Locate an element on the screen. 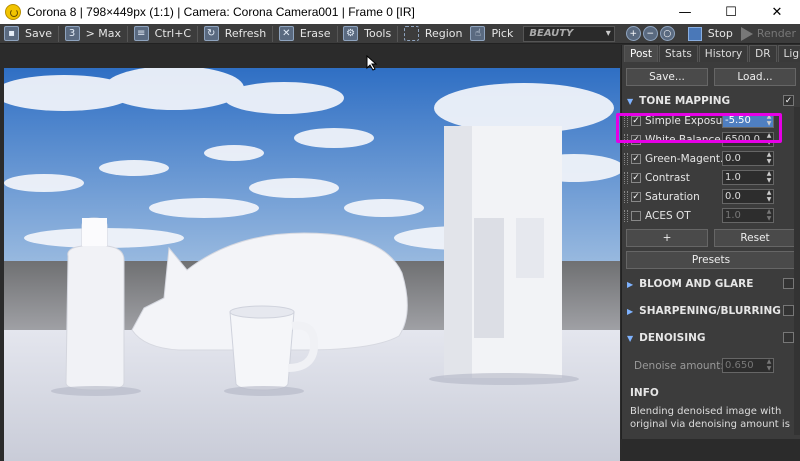 This screenshot has width=800, height=461. region-button: Region is located at coordinates (433, 34).